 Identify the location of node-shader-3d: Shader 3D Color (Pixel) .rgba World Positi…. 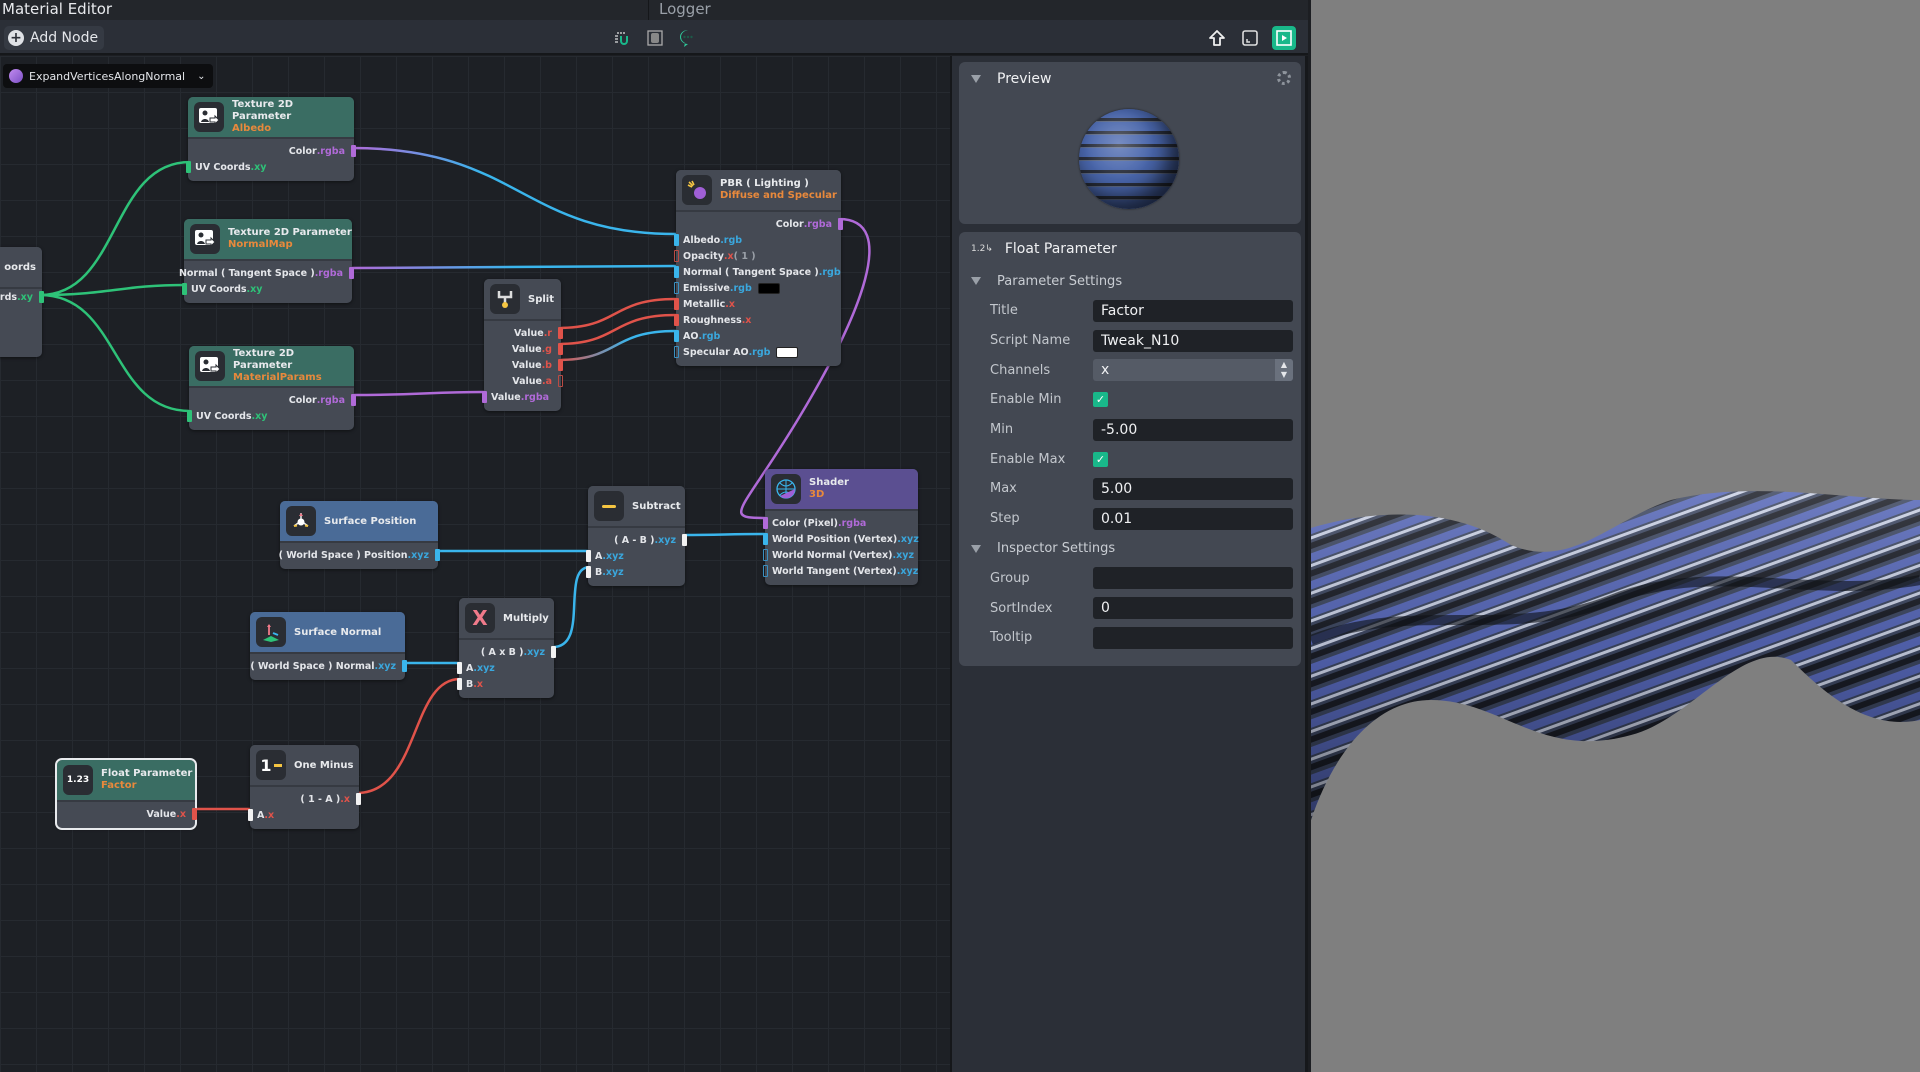
(841, 527).